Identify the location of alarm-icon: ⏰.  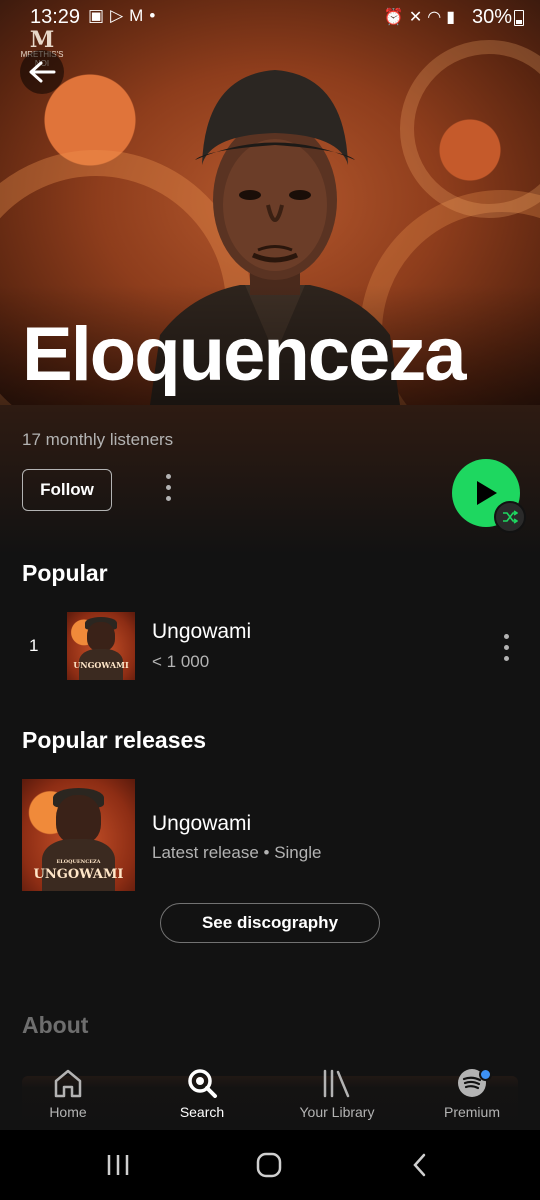
(396, 17).